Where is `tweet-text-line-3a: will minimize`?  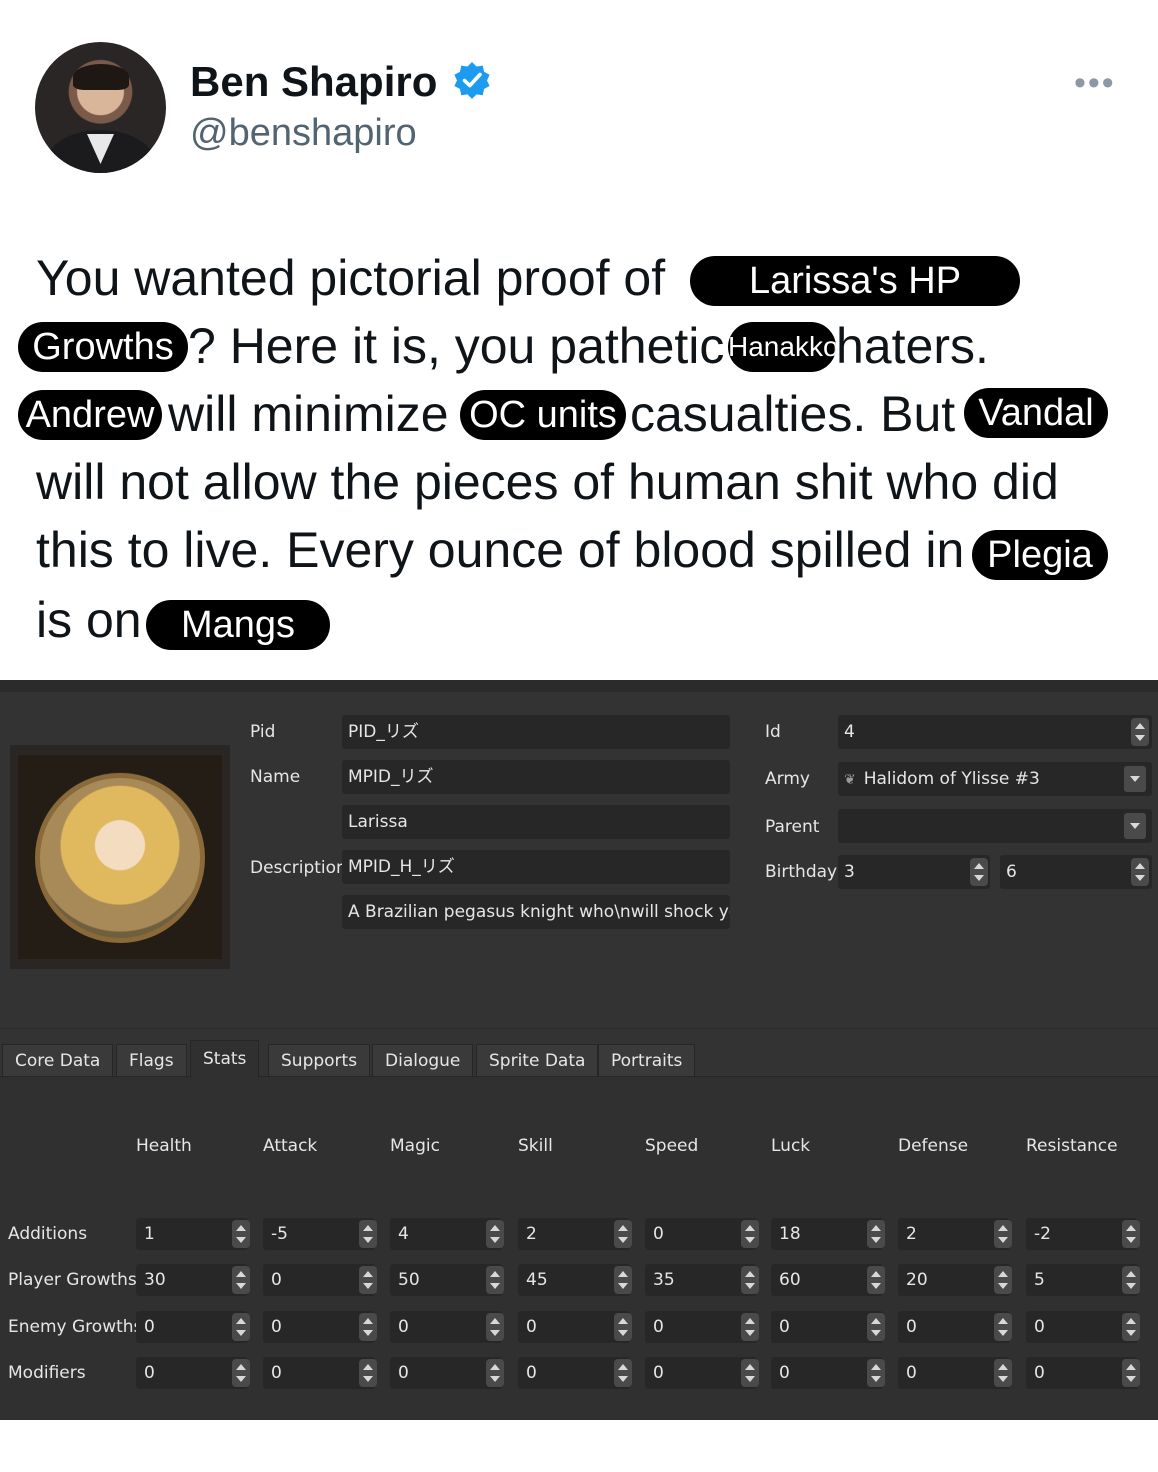
tweet-text-line-3a: will minimize is located at coordinates (308, 414).